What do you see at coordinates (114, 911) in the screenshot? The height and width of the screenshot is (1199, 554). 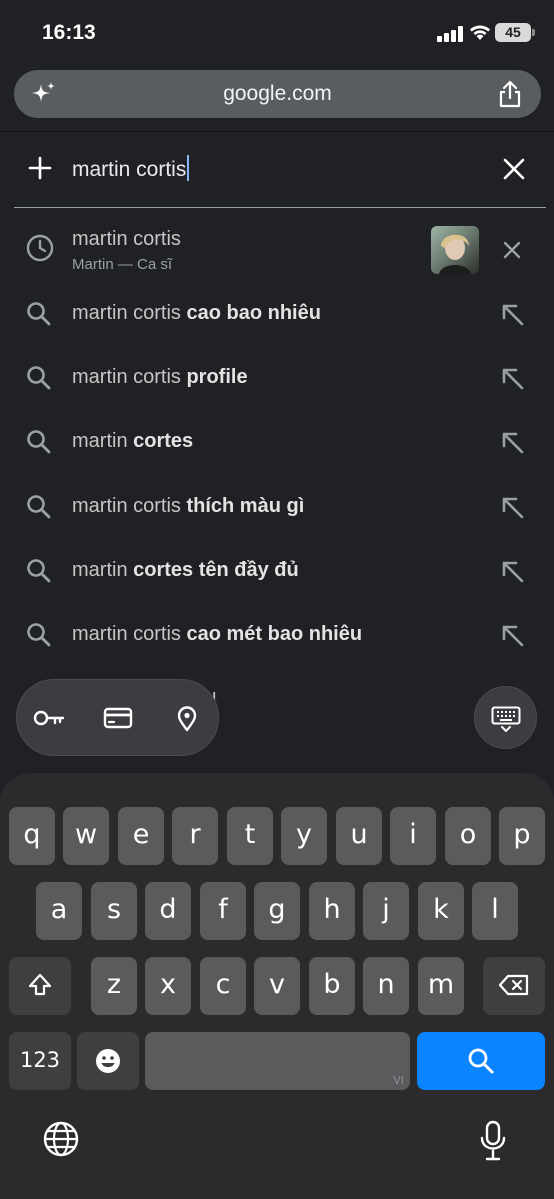 I see `key-s: s` at bounding box center [114, 911].